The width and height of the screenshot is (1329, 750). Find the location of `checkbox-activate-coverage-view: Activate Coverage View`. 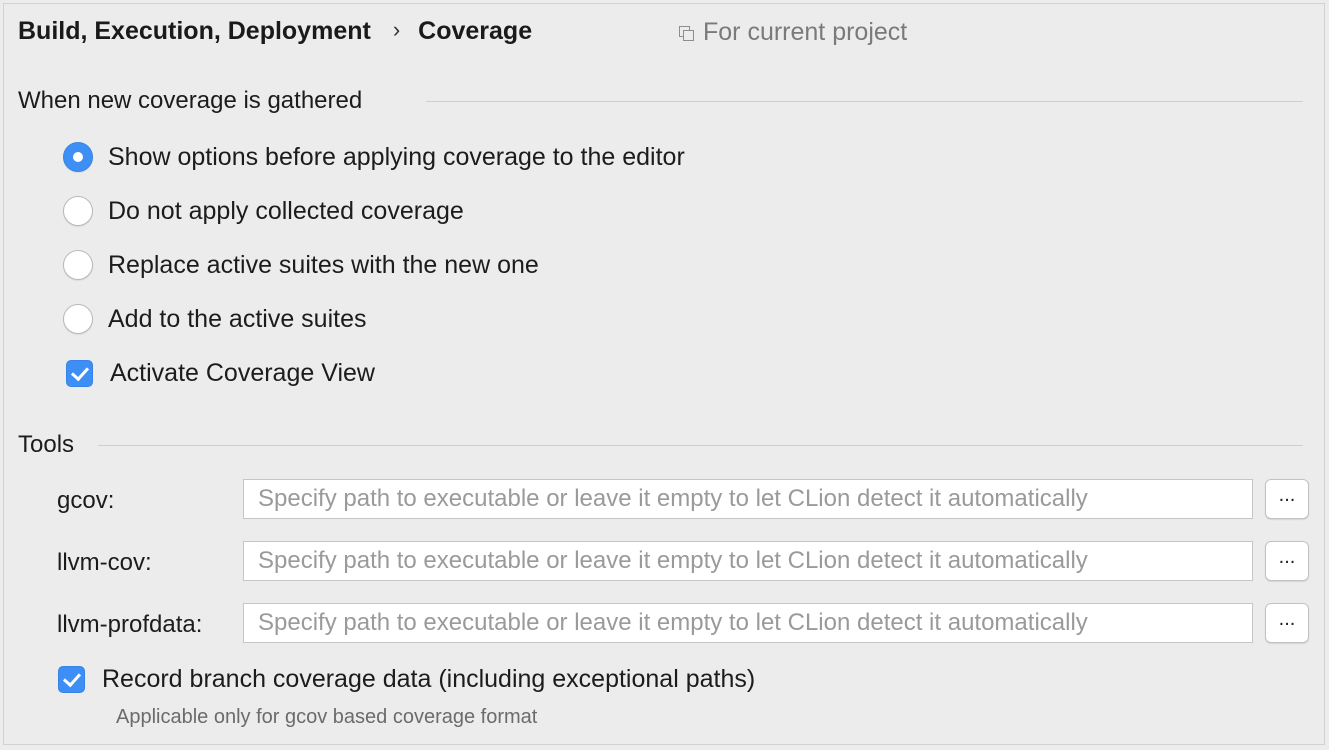

checkbox-activate-coverage-view: Activate Coverage View is located at coordinates (220, 373).